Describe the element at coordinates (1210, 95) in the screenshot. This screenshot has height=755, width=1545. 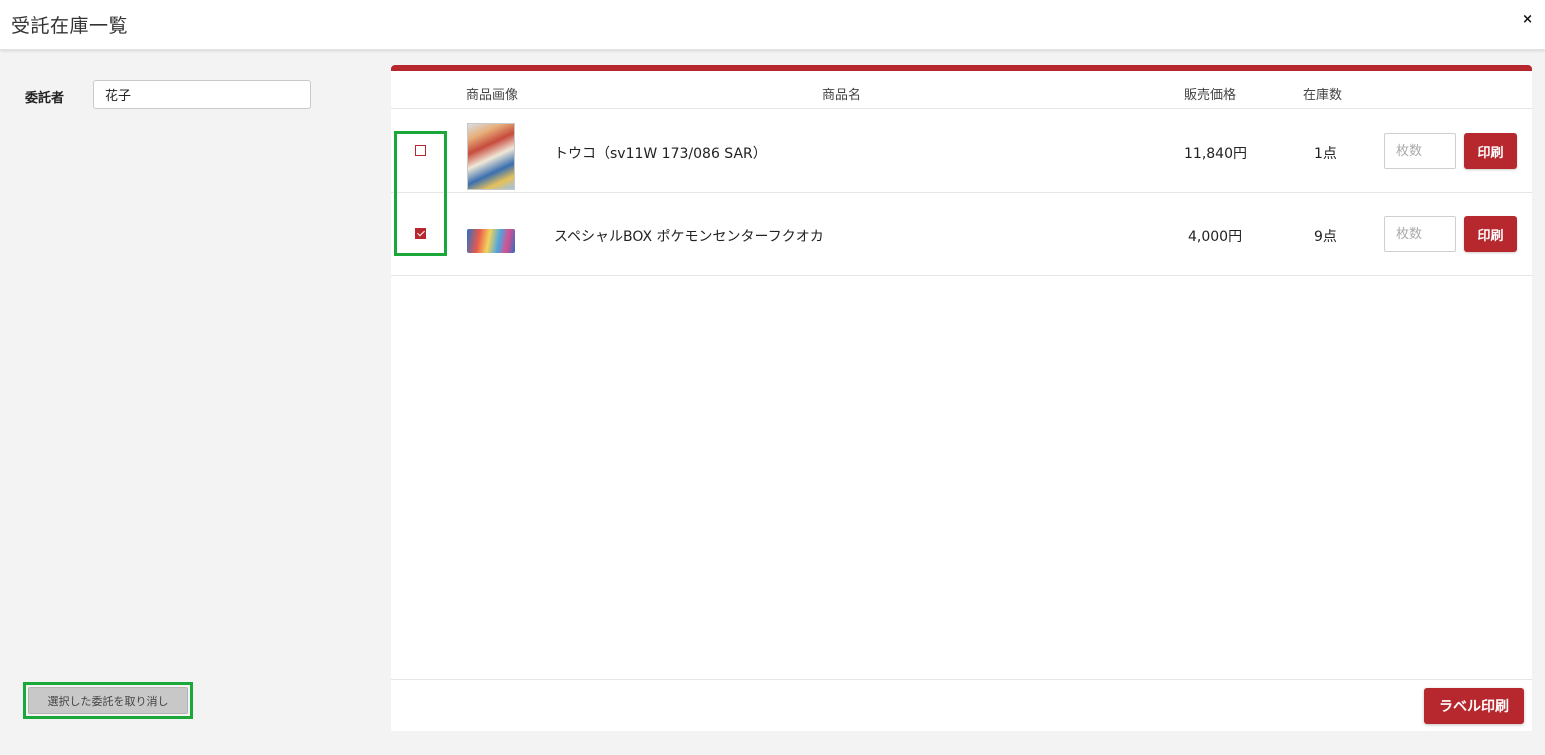
I see `header-price: 販売価格` at that location.